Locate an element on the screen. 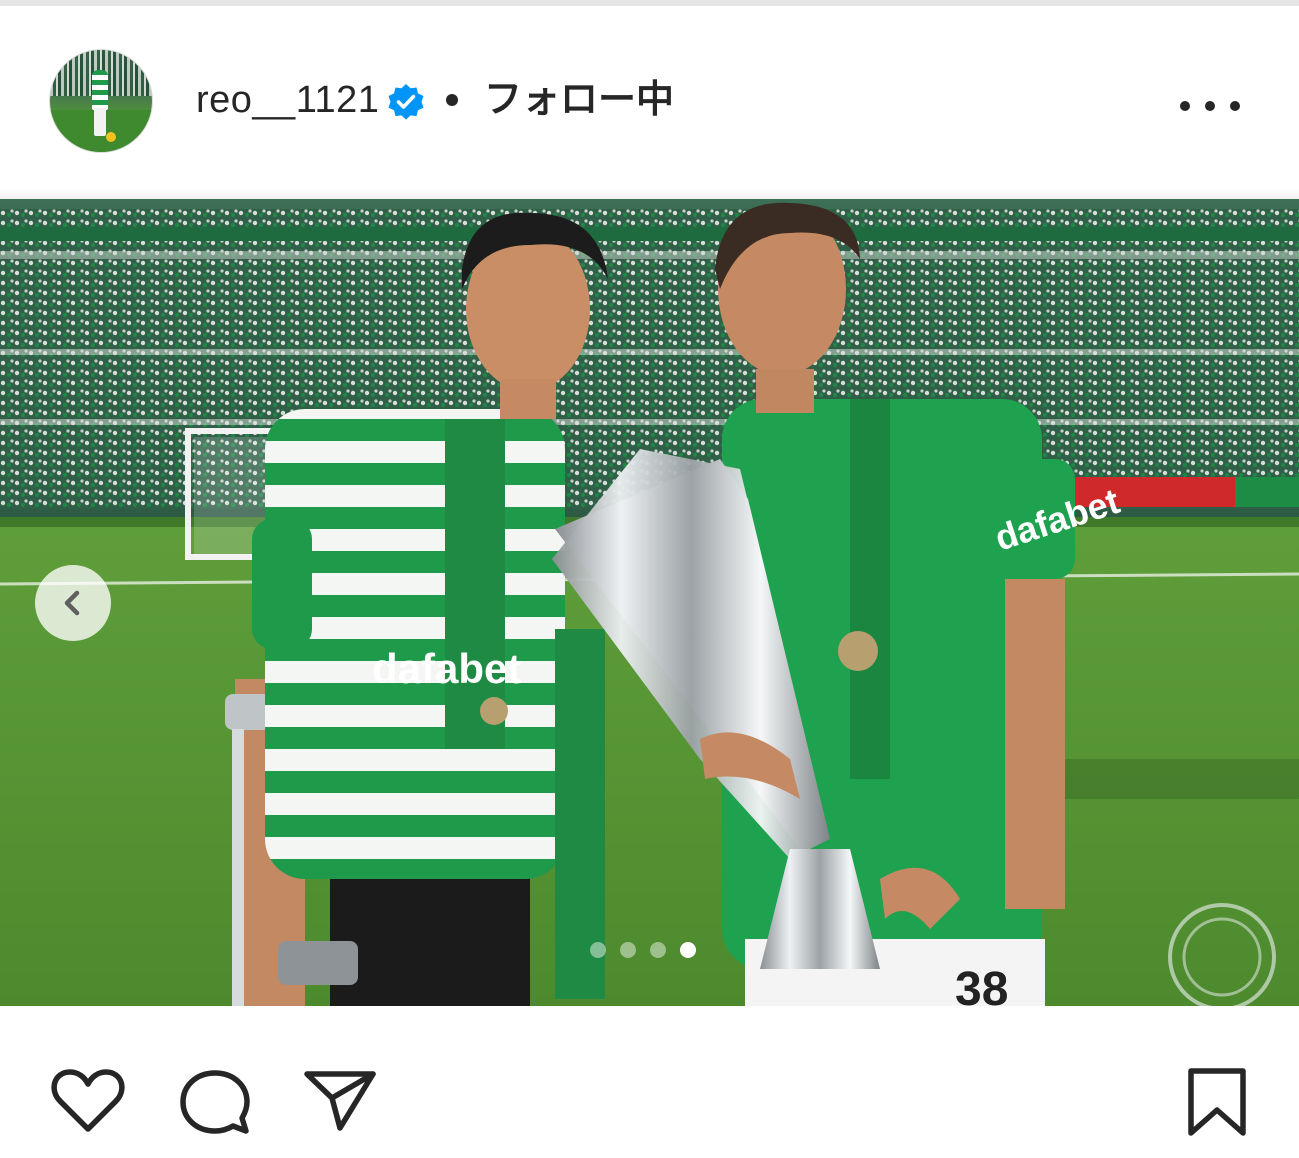 The width and height of the screenshot is (1299, 1158). chevron-left-icon is located at coordinates (72, 603).